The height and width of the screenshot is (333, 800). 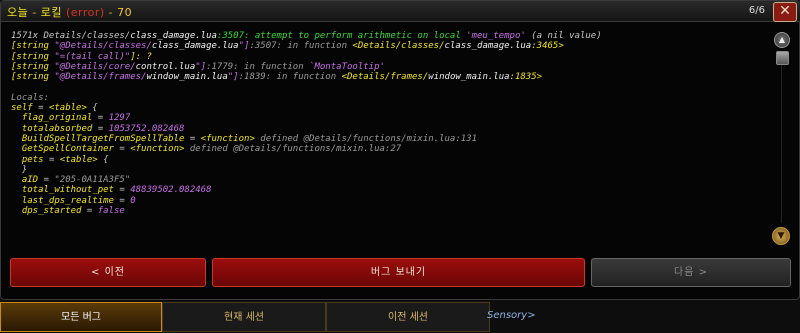 What do you see at coordinates (81, 56) in the screenshot?
I see `log-line: [string "=(tail call)"]: ?` at bounding box center [81, 56].